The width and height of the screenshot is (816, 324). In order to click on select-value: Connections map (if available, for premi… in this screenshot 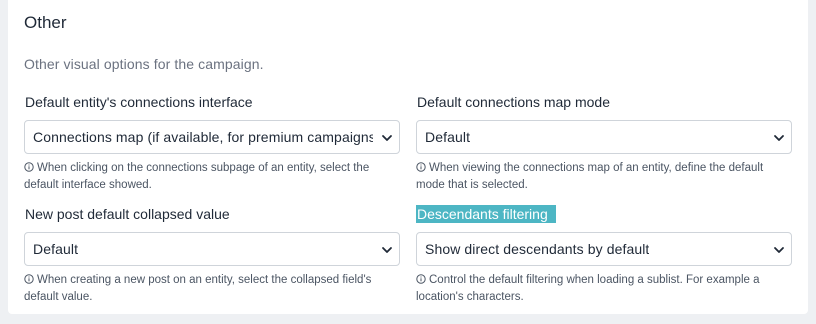, I will do `click(203, 137)`.